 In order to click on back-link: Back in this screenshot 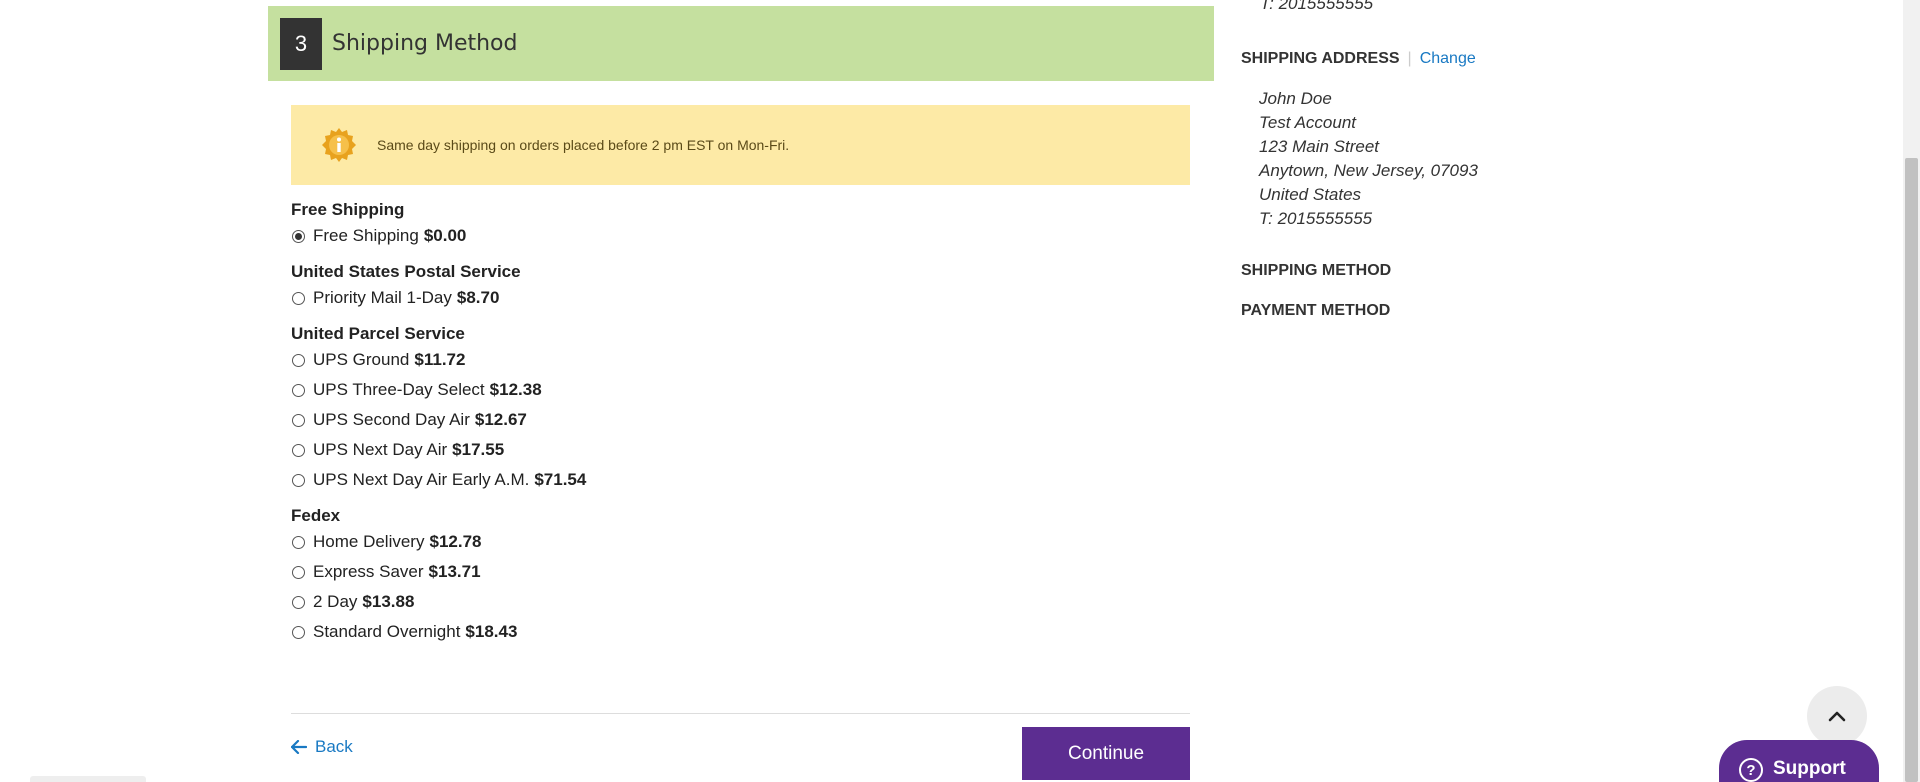, I will do `click(322, 747)`.